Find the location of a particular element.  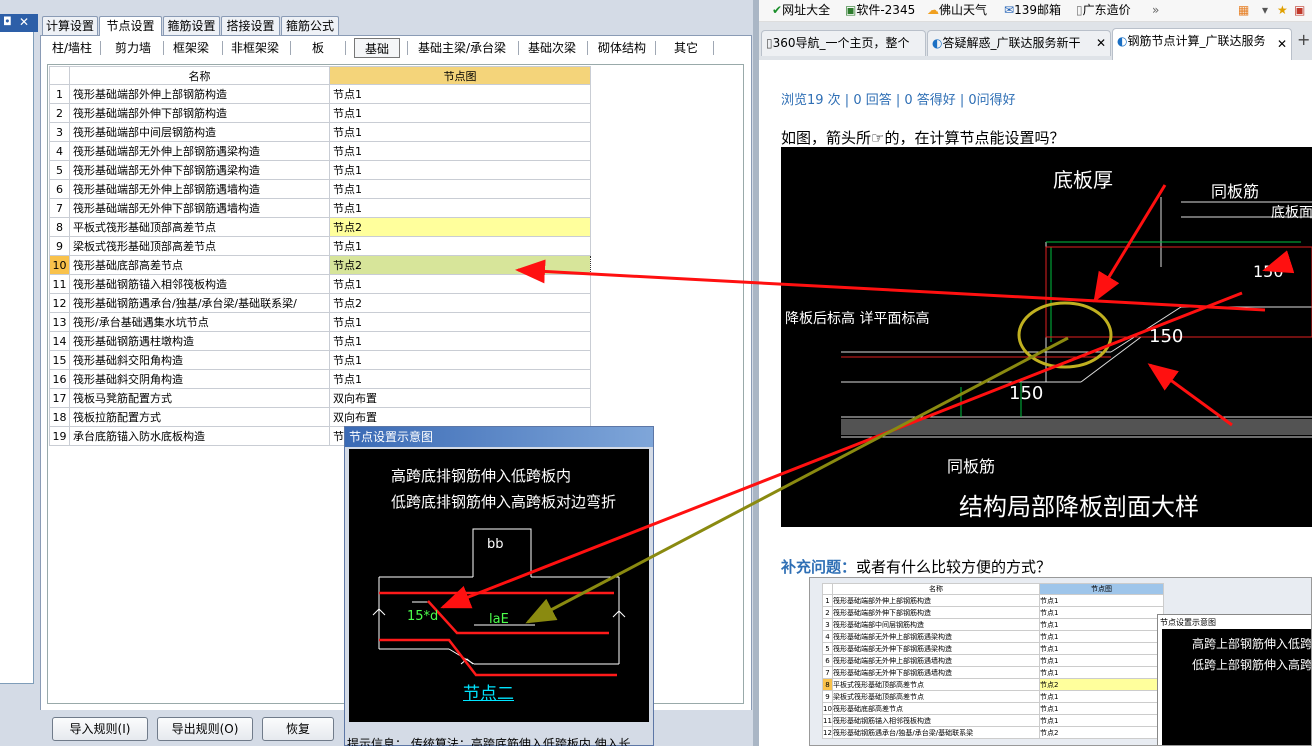

table-row: 15 筏形基础斜交阳角构造 节点1 is located at coordinates (320, 360).